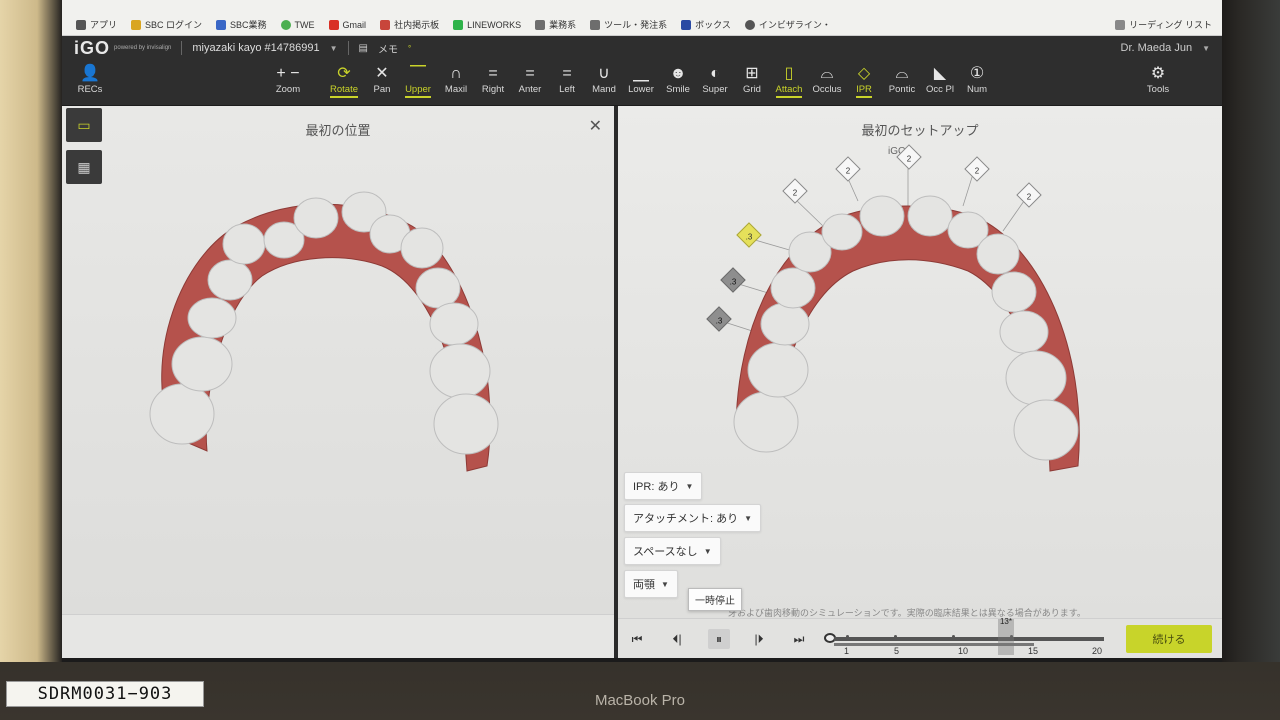 The image size is (1280, 720). I want to click on bulletin-icon, so click(385, 24).